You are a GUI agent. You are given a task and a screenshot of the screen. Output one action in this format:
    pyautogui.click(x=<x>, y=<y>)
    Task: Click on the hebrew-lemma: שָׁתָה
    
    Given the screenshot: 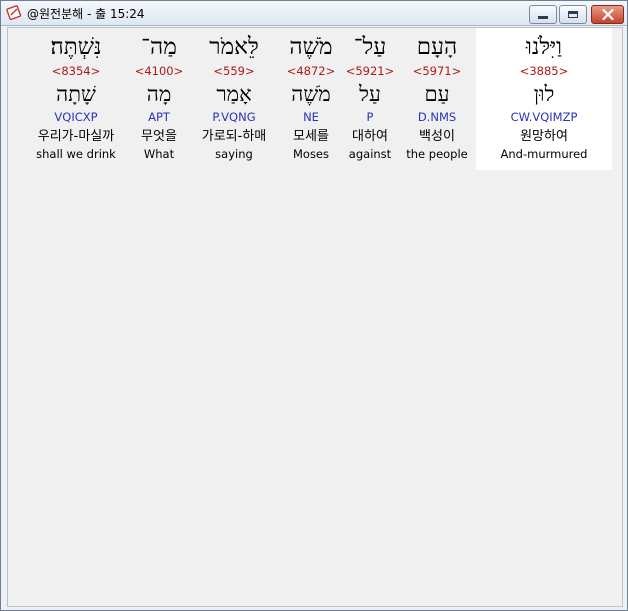 What is the action you would take?
    pyautogui.click(x=76, y=94)
    